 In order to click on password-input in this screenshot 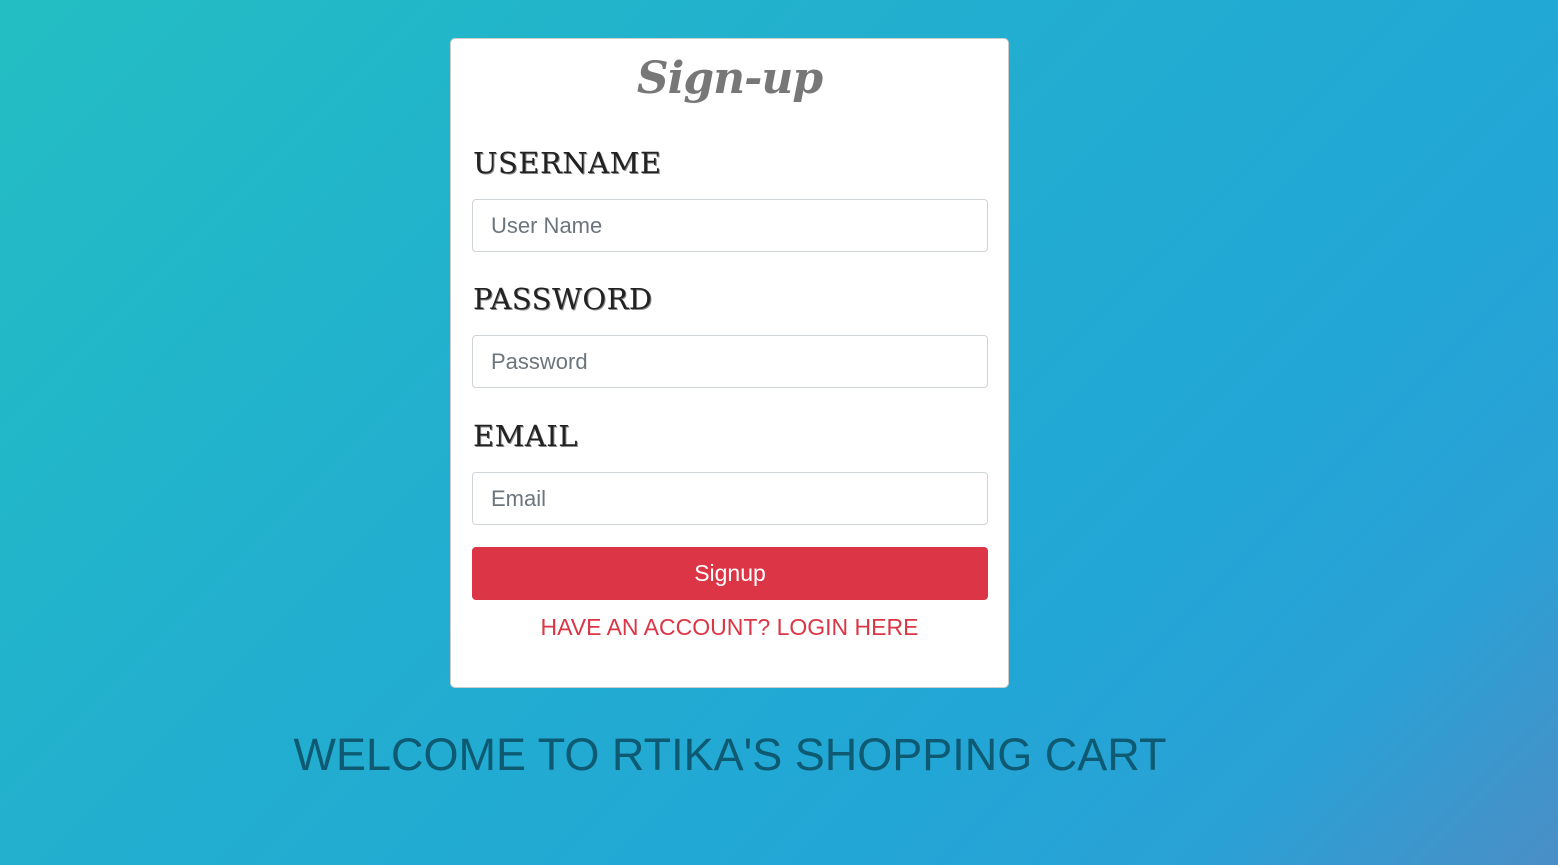, I will do `click(730, 361)`.